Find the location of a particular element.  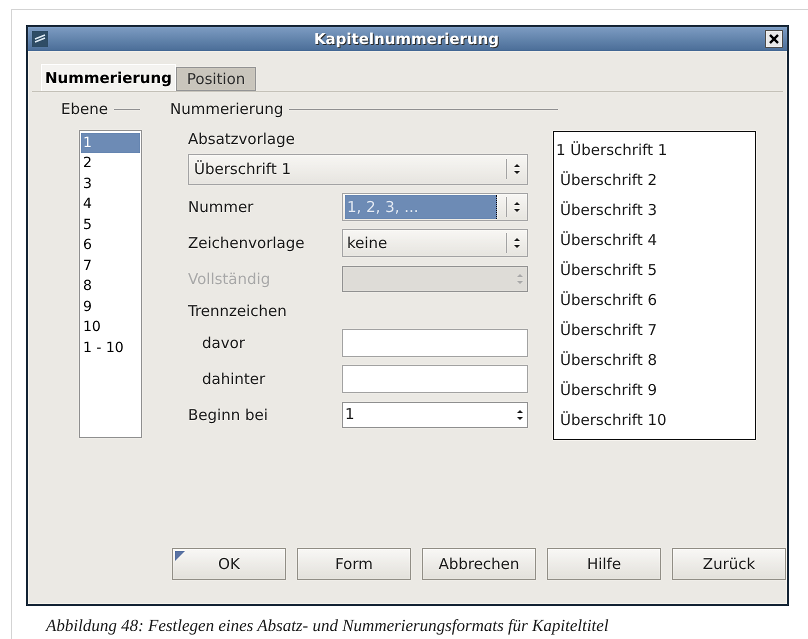

preview-line: Überschrift 5 is located at coordinates (608, 270).